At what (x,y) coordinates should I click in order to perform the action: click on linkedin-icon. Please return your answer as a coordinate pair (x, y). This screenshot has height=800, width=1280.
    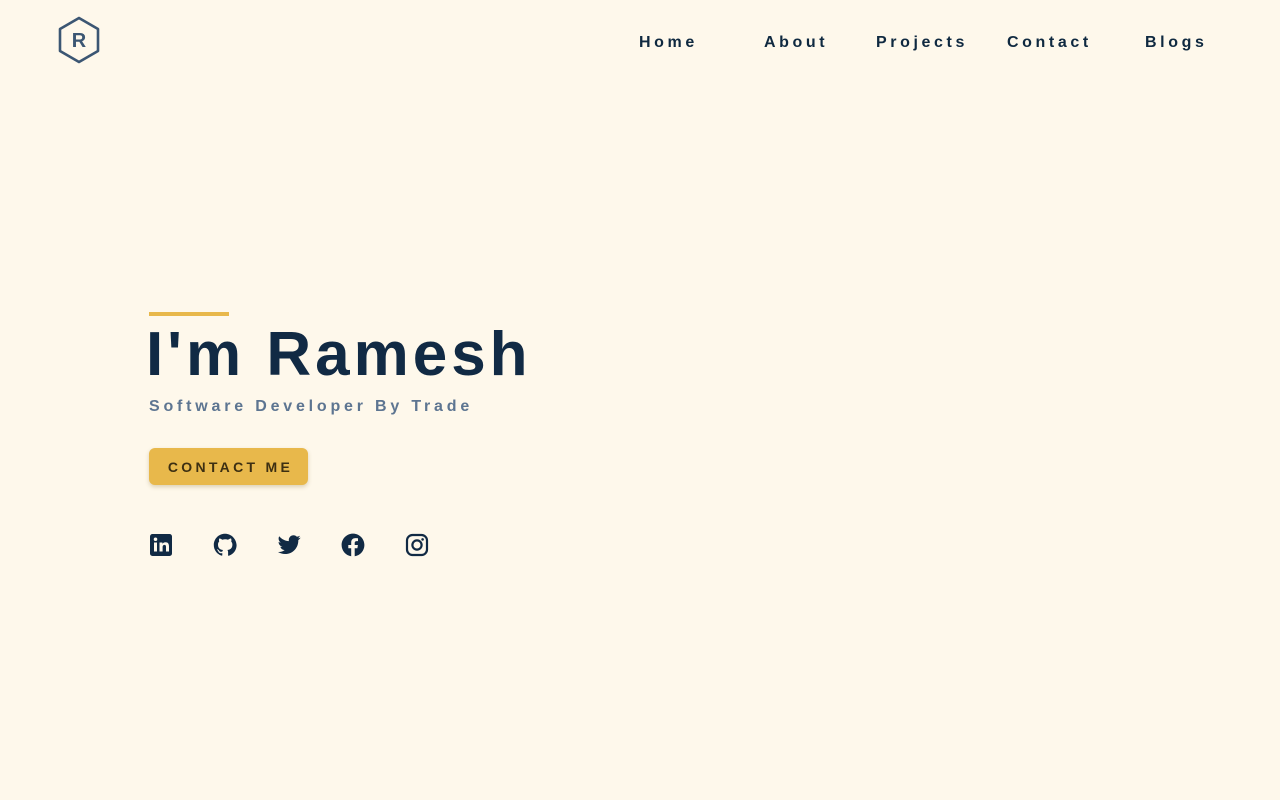
    Looking at the image, I should click on (161, 545).